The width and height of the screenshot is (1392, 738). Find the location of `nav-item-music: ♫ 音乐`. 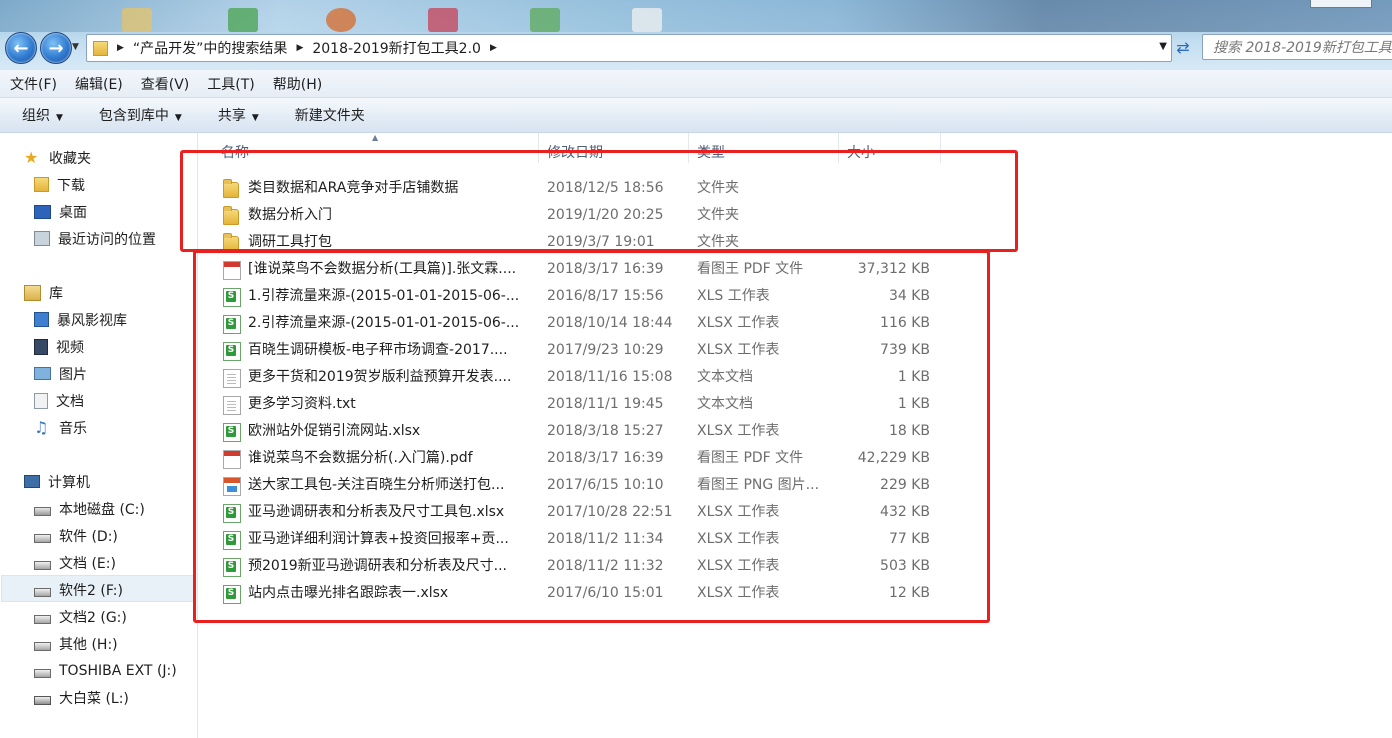

nav-item-music: ♫ 音乐 is located at coordinates (60, 427).